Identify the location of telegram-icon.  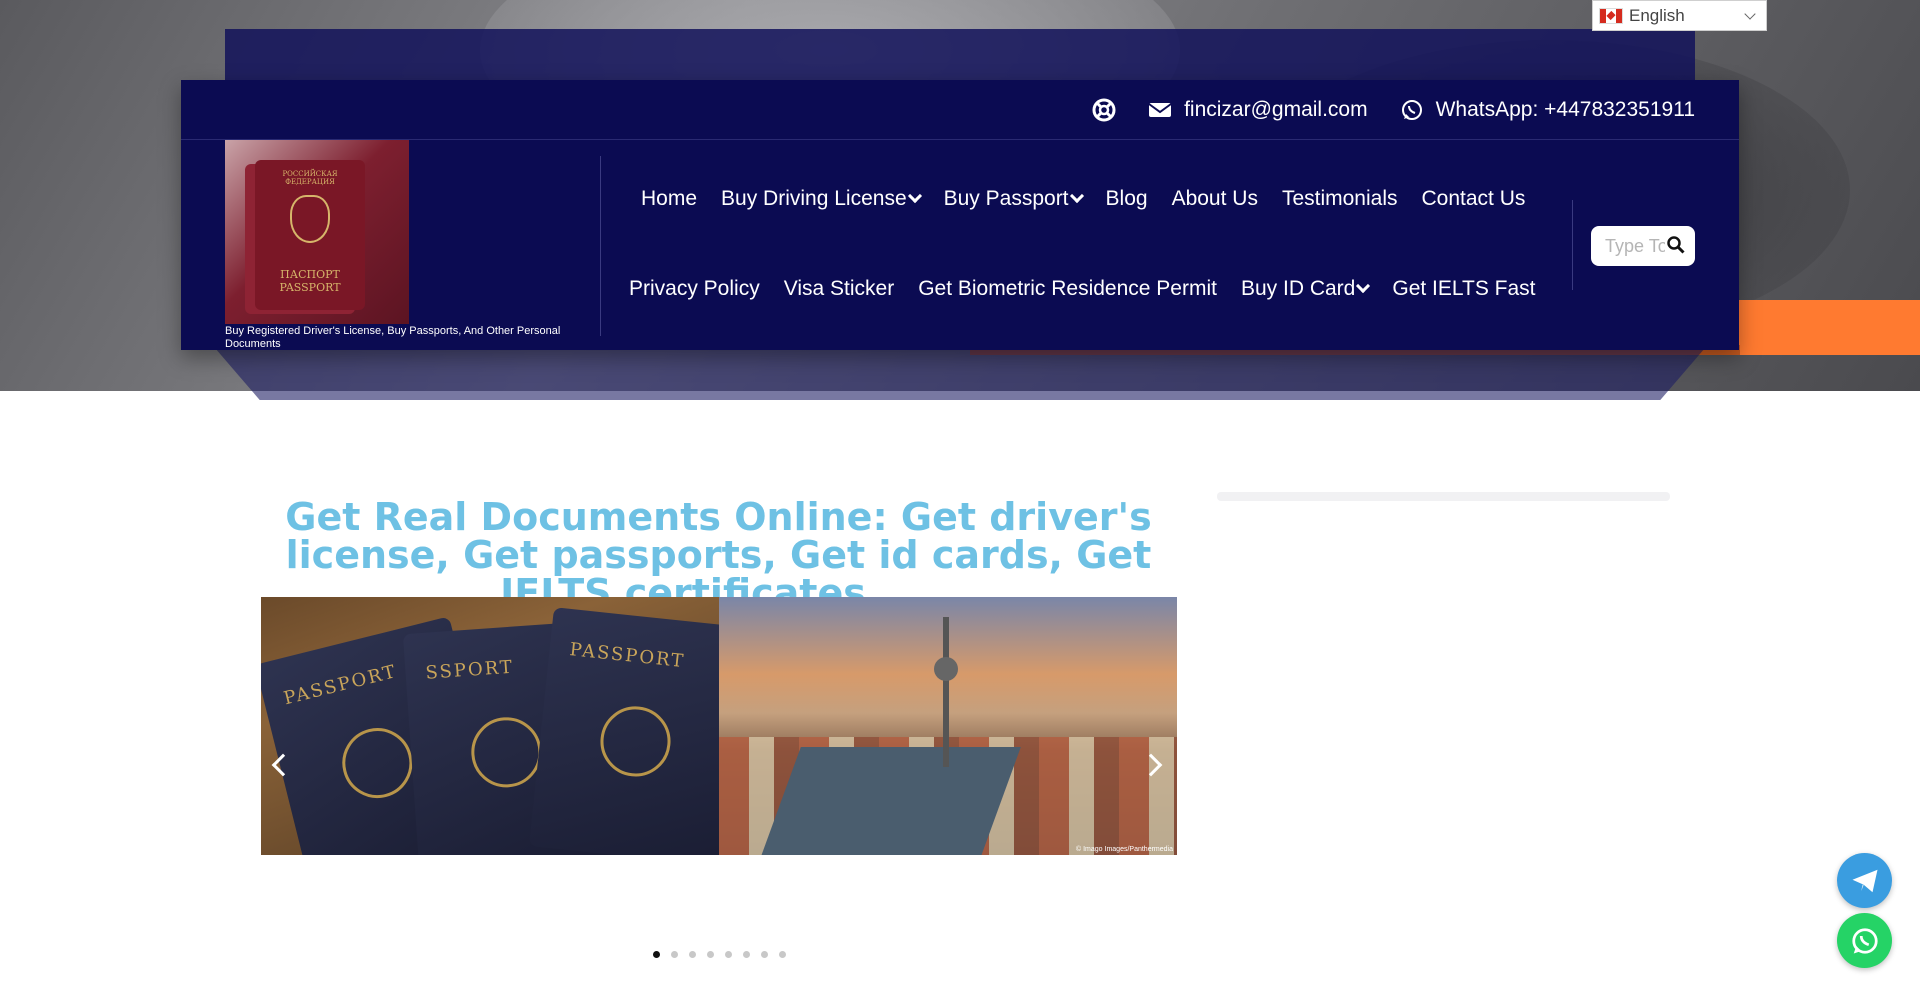
(1864, 880).